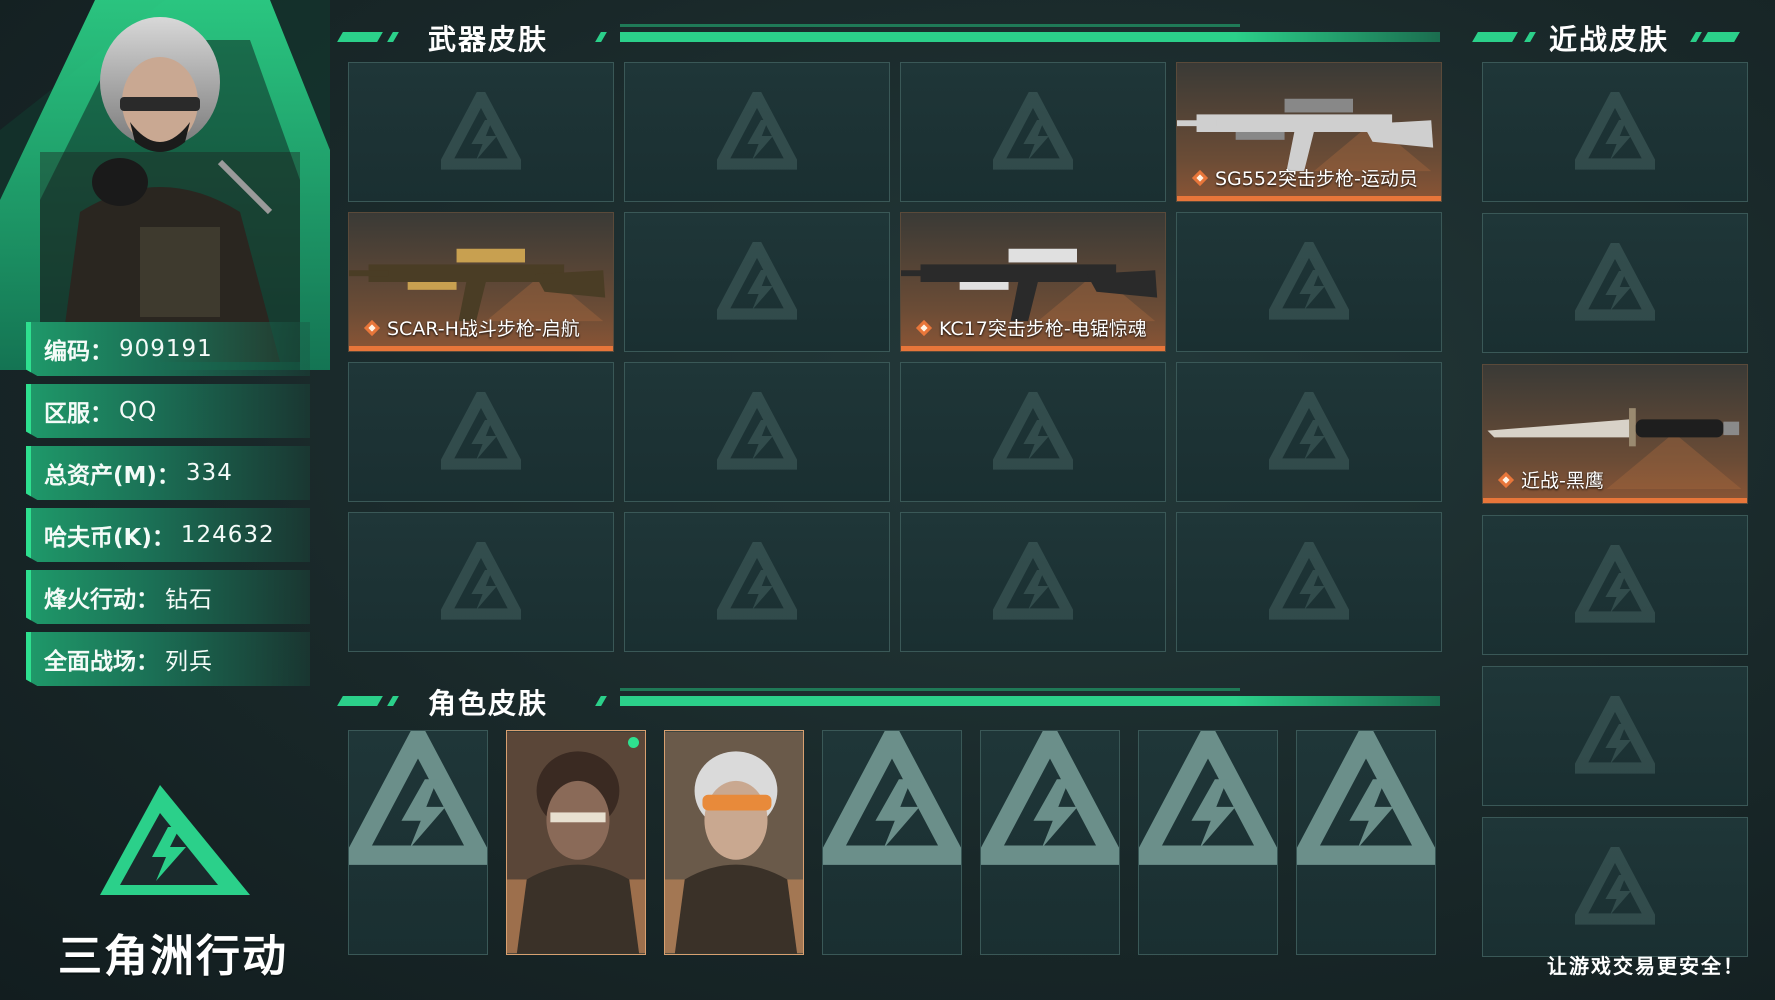 This screenshot has width=1775, height=1000. I want to click on info-row-operation-rank: 烽火行动： 钻石, so click(168, 597).